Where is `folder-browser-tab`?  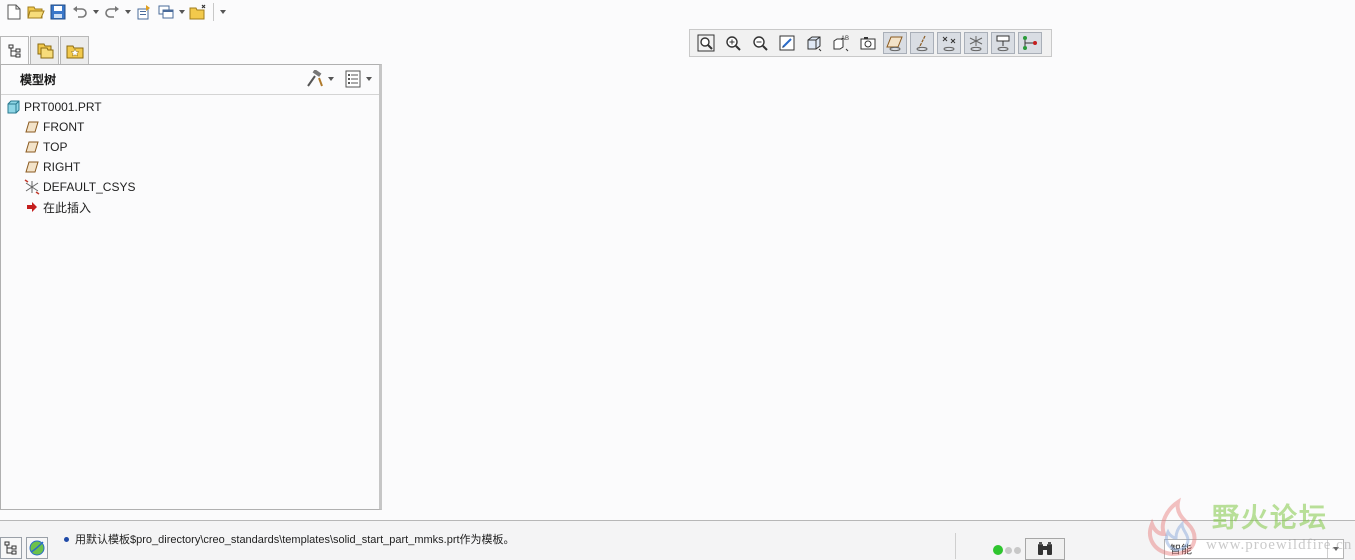
folder-browser-tab is located at coordinates (44, 50).